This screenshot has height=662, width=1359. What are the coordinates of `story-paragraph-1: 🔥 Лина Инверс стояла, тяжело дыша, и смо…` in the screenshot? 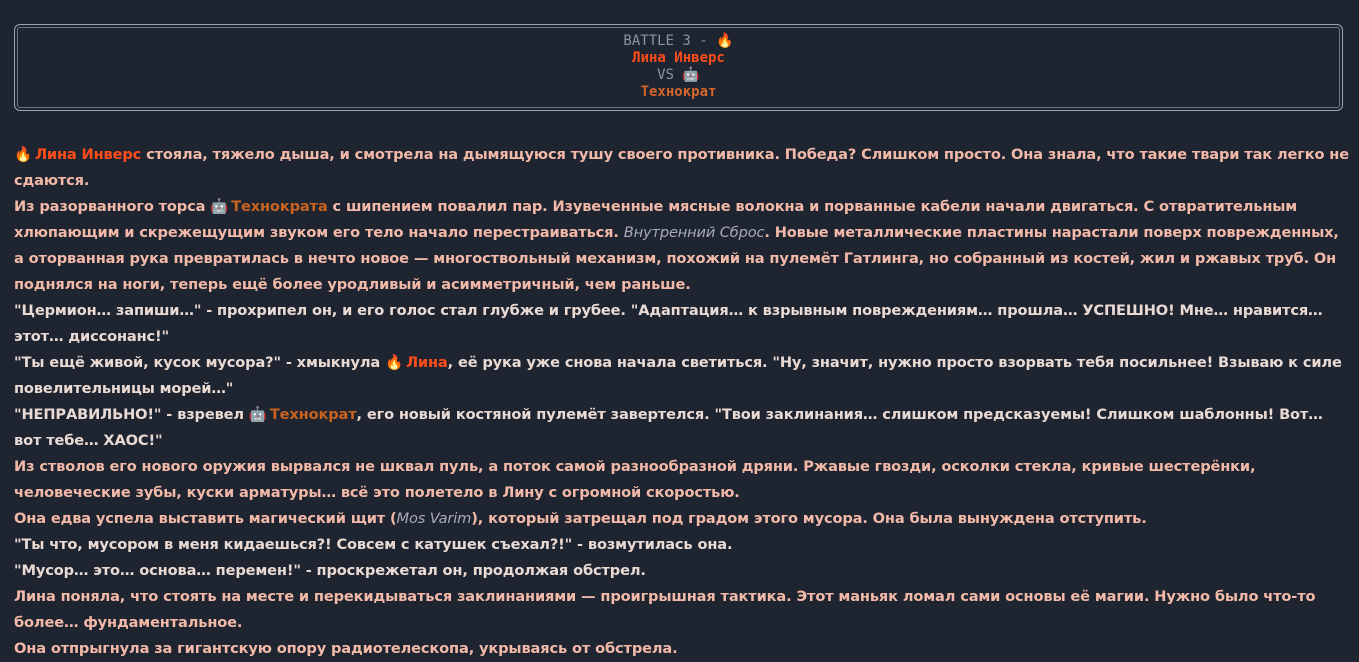 It's located at (681, 168).